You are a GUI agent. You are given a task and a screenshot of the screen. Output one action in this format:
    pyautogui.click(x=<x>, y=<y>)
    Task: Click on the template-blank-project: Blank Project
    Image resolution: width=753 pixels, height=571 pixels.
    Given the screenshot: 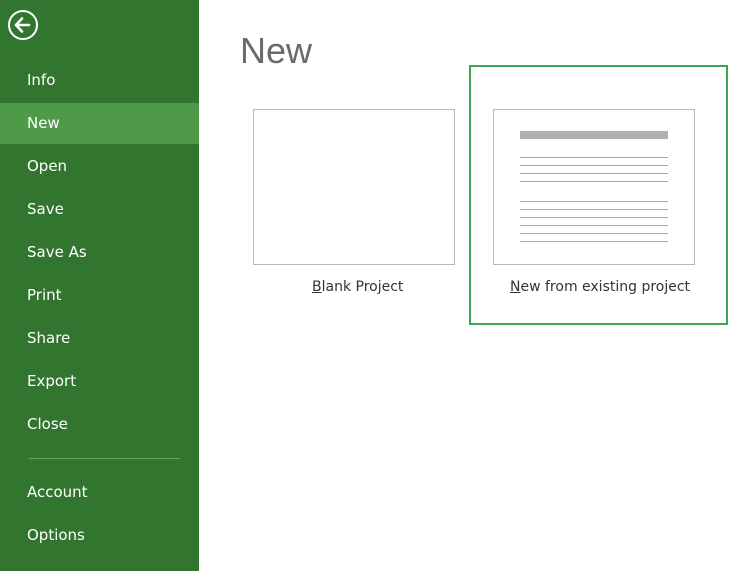 What is the action you would take?
    pyautogui.click(x=354, y=205)
    